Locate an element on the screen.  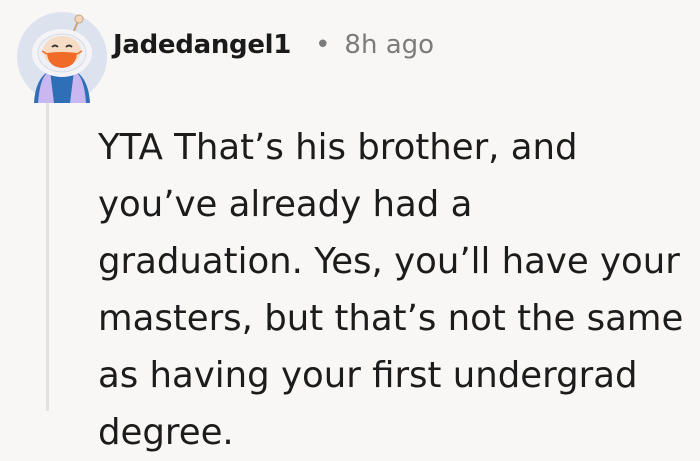
timestamp: 8h ago is located at coordinates (389, 45).